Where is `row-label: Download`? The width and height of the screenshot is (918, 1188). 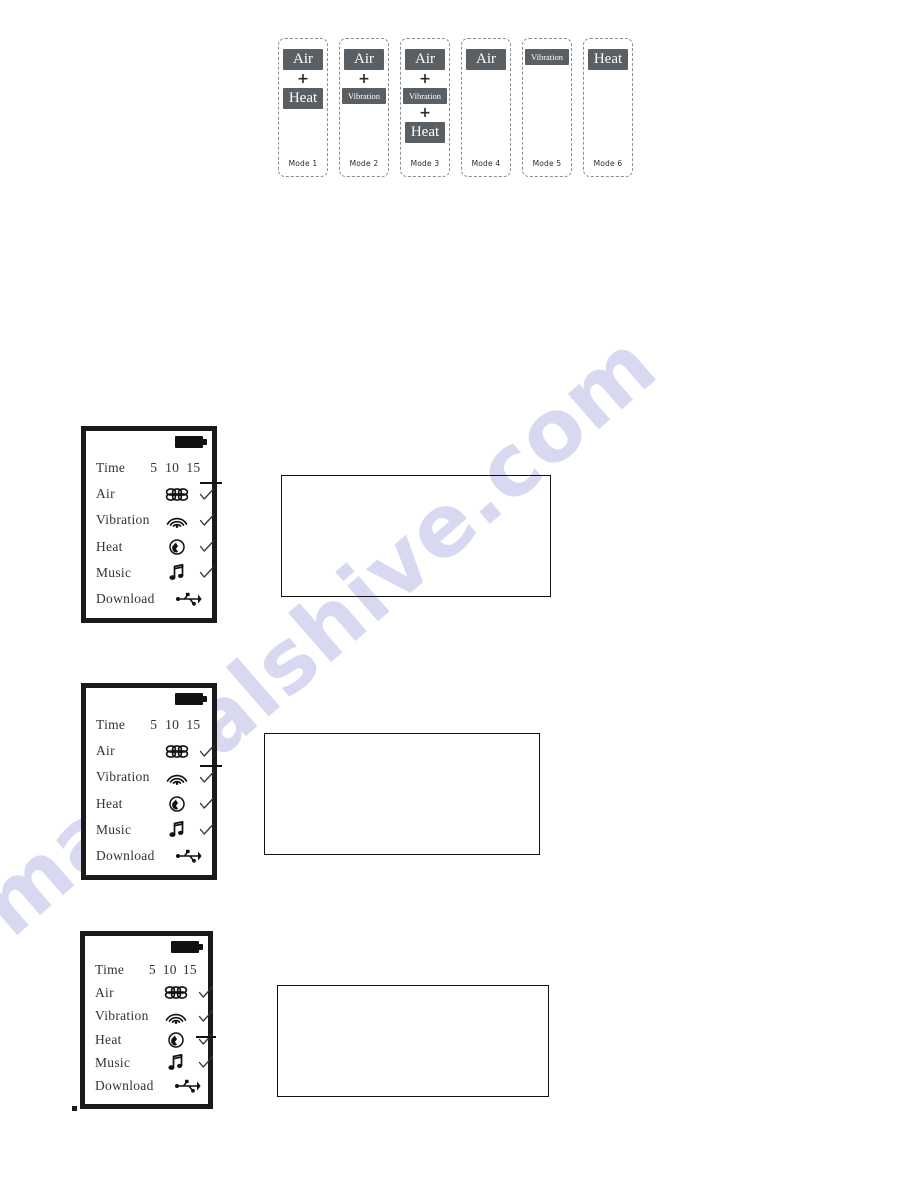 row-label: Download is located at coordinates (125, 598).